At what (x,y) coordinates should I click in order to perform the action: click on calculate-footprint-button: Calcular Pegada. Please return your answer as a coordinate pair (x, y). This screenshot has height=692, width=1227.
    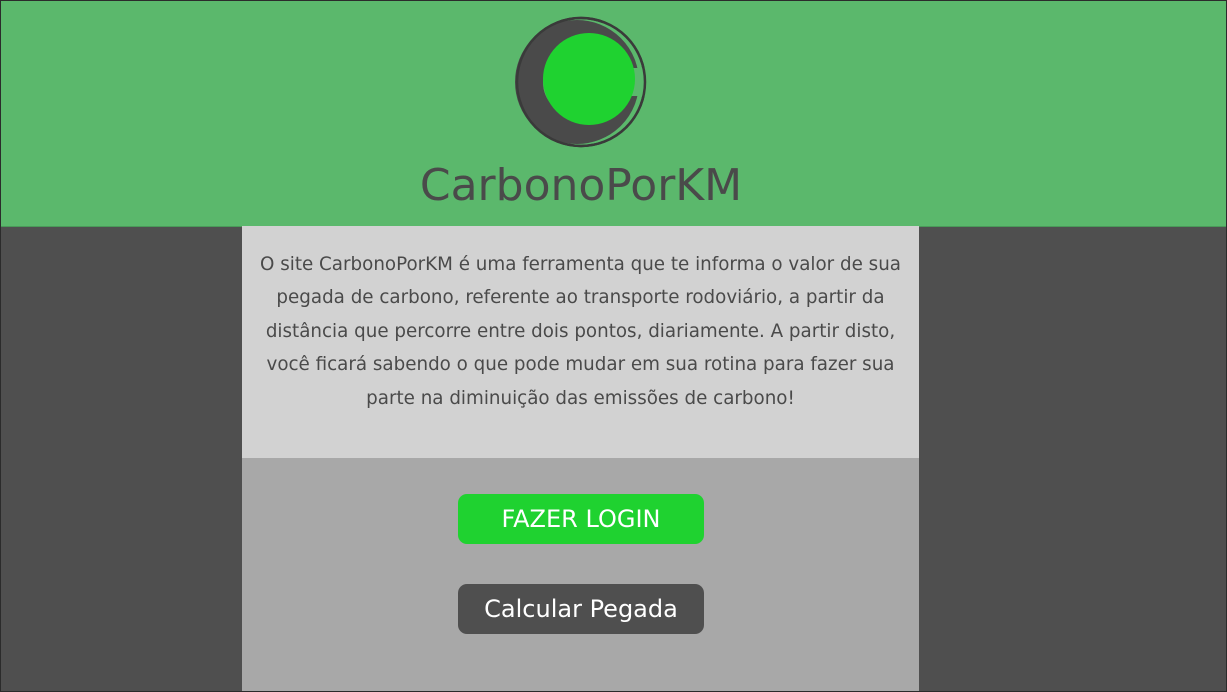
    Looking at the image, I should click on (581, 609).